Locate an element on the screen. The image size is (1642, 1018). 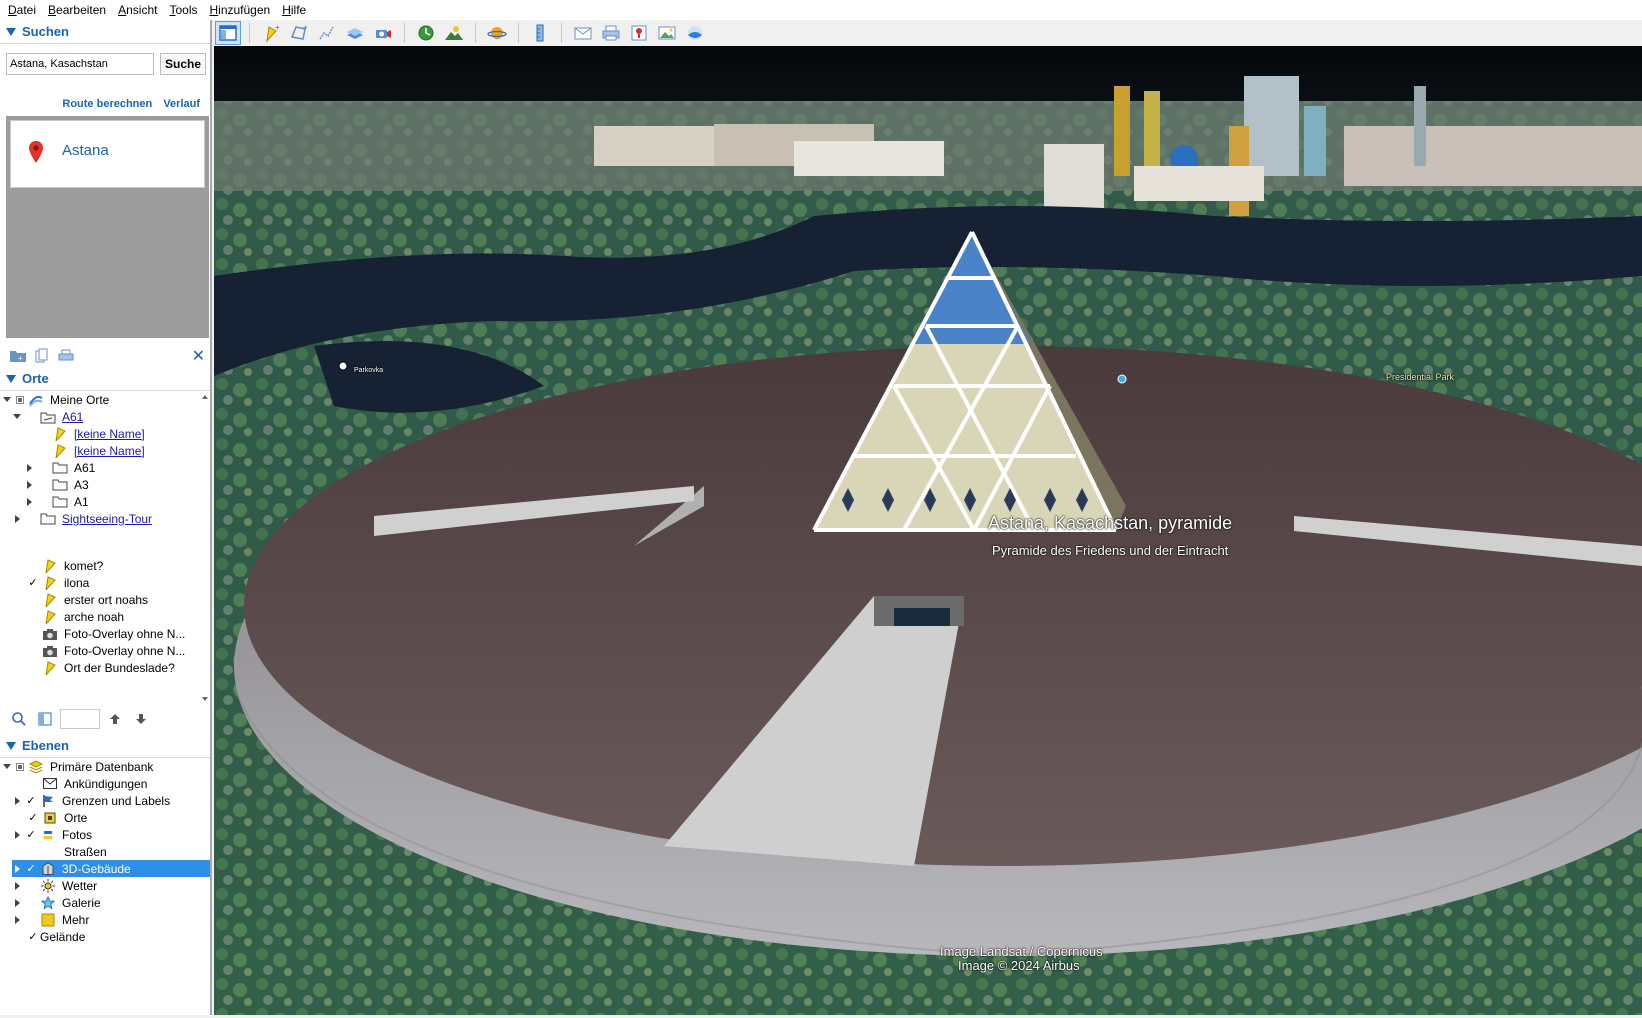
layer-item-3d-gebaeude: ✓ 3D-Gebäude is located at coordinates (111, 868).